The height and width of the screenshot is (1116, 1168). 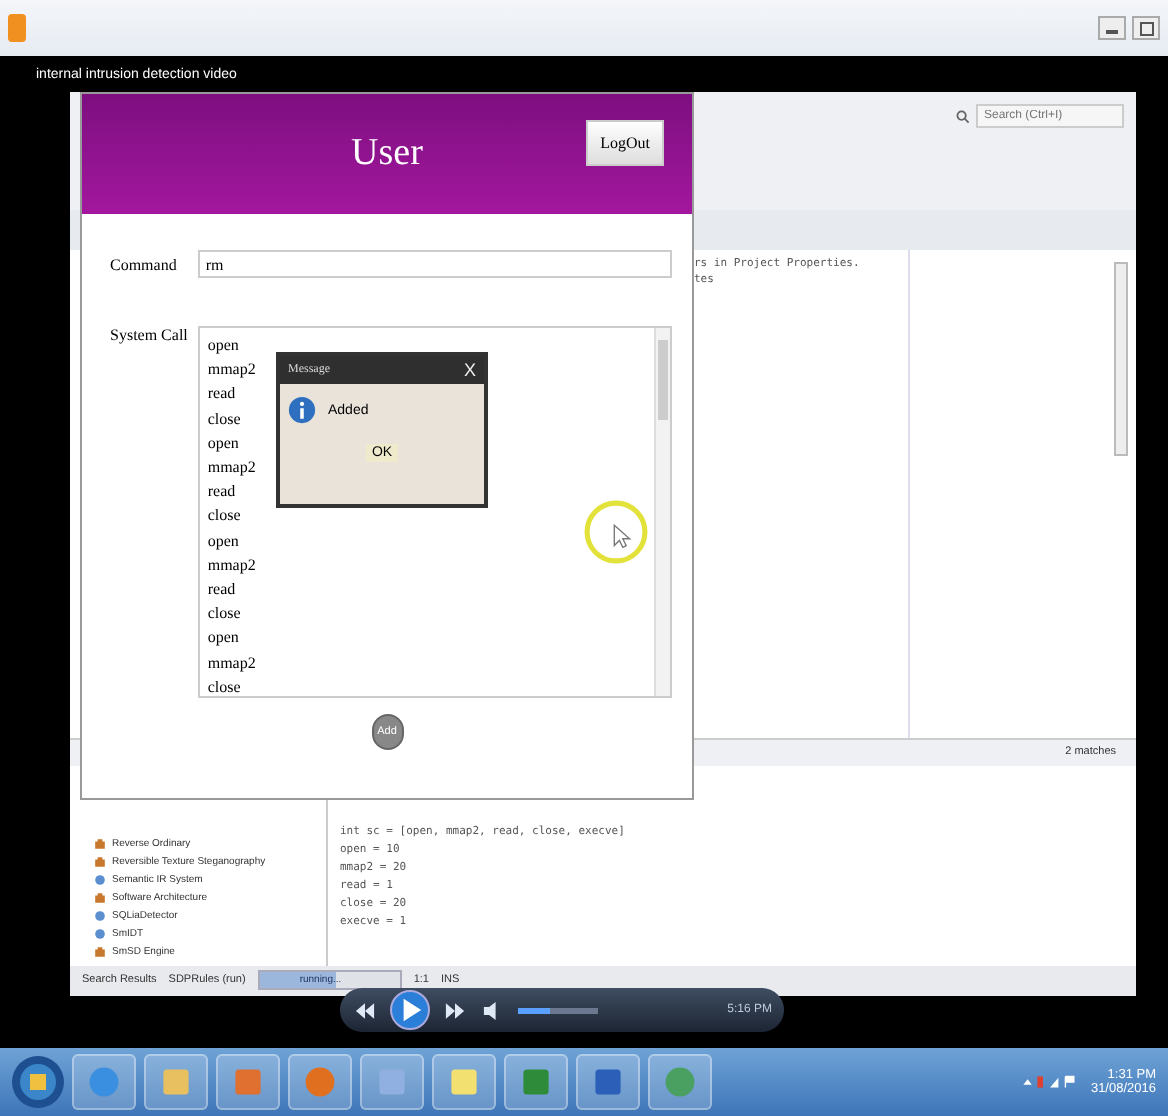 What do you see at coordinates (1112, 28) in the screenshot?
I see `minimize-button` at bounding box center [1112, 28].